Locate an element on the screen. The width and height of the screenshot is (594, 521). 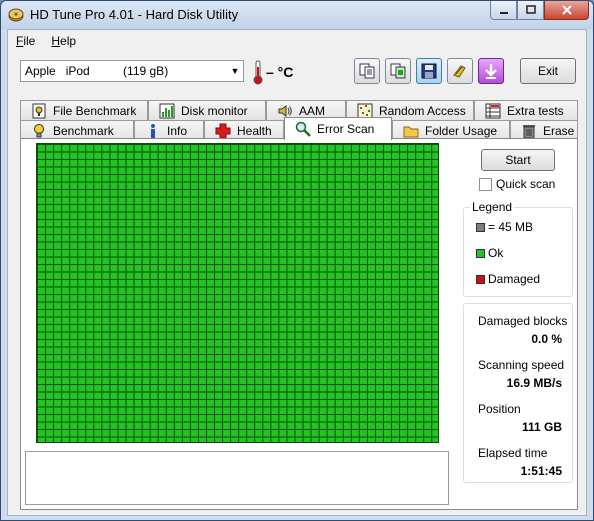
tab-extra-tests: Extra tests is located at coordinates (526, 110).